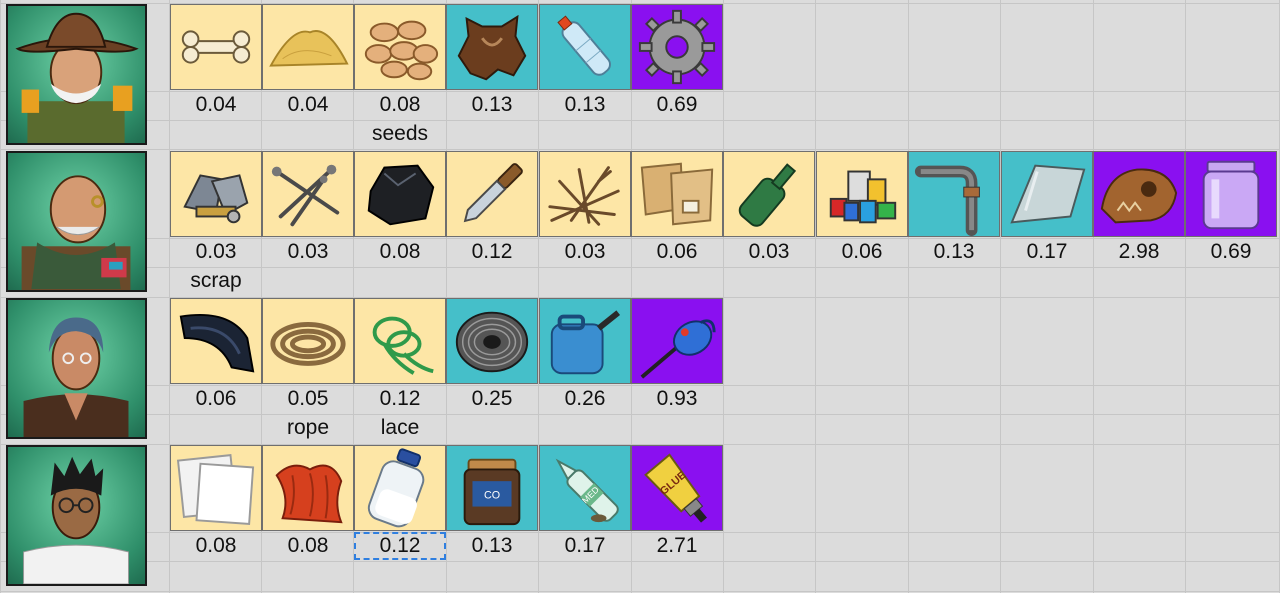 Image resolution: width=1280 pixels, height=593 pixels. I want to click on jerrycan-icon, so click(585, 341).